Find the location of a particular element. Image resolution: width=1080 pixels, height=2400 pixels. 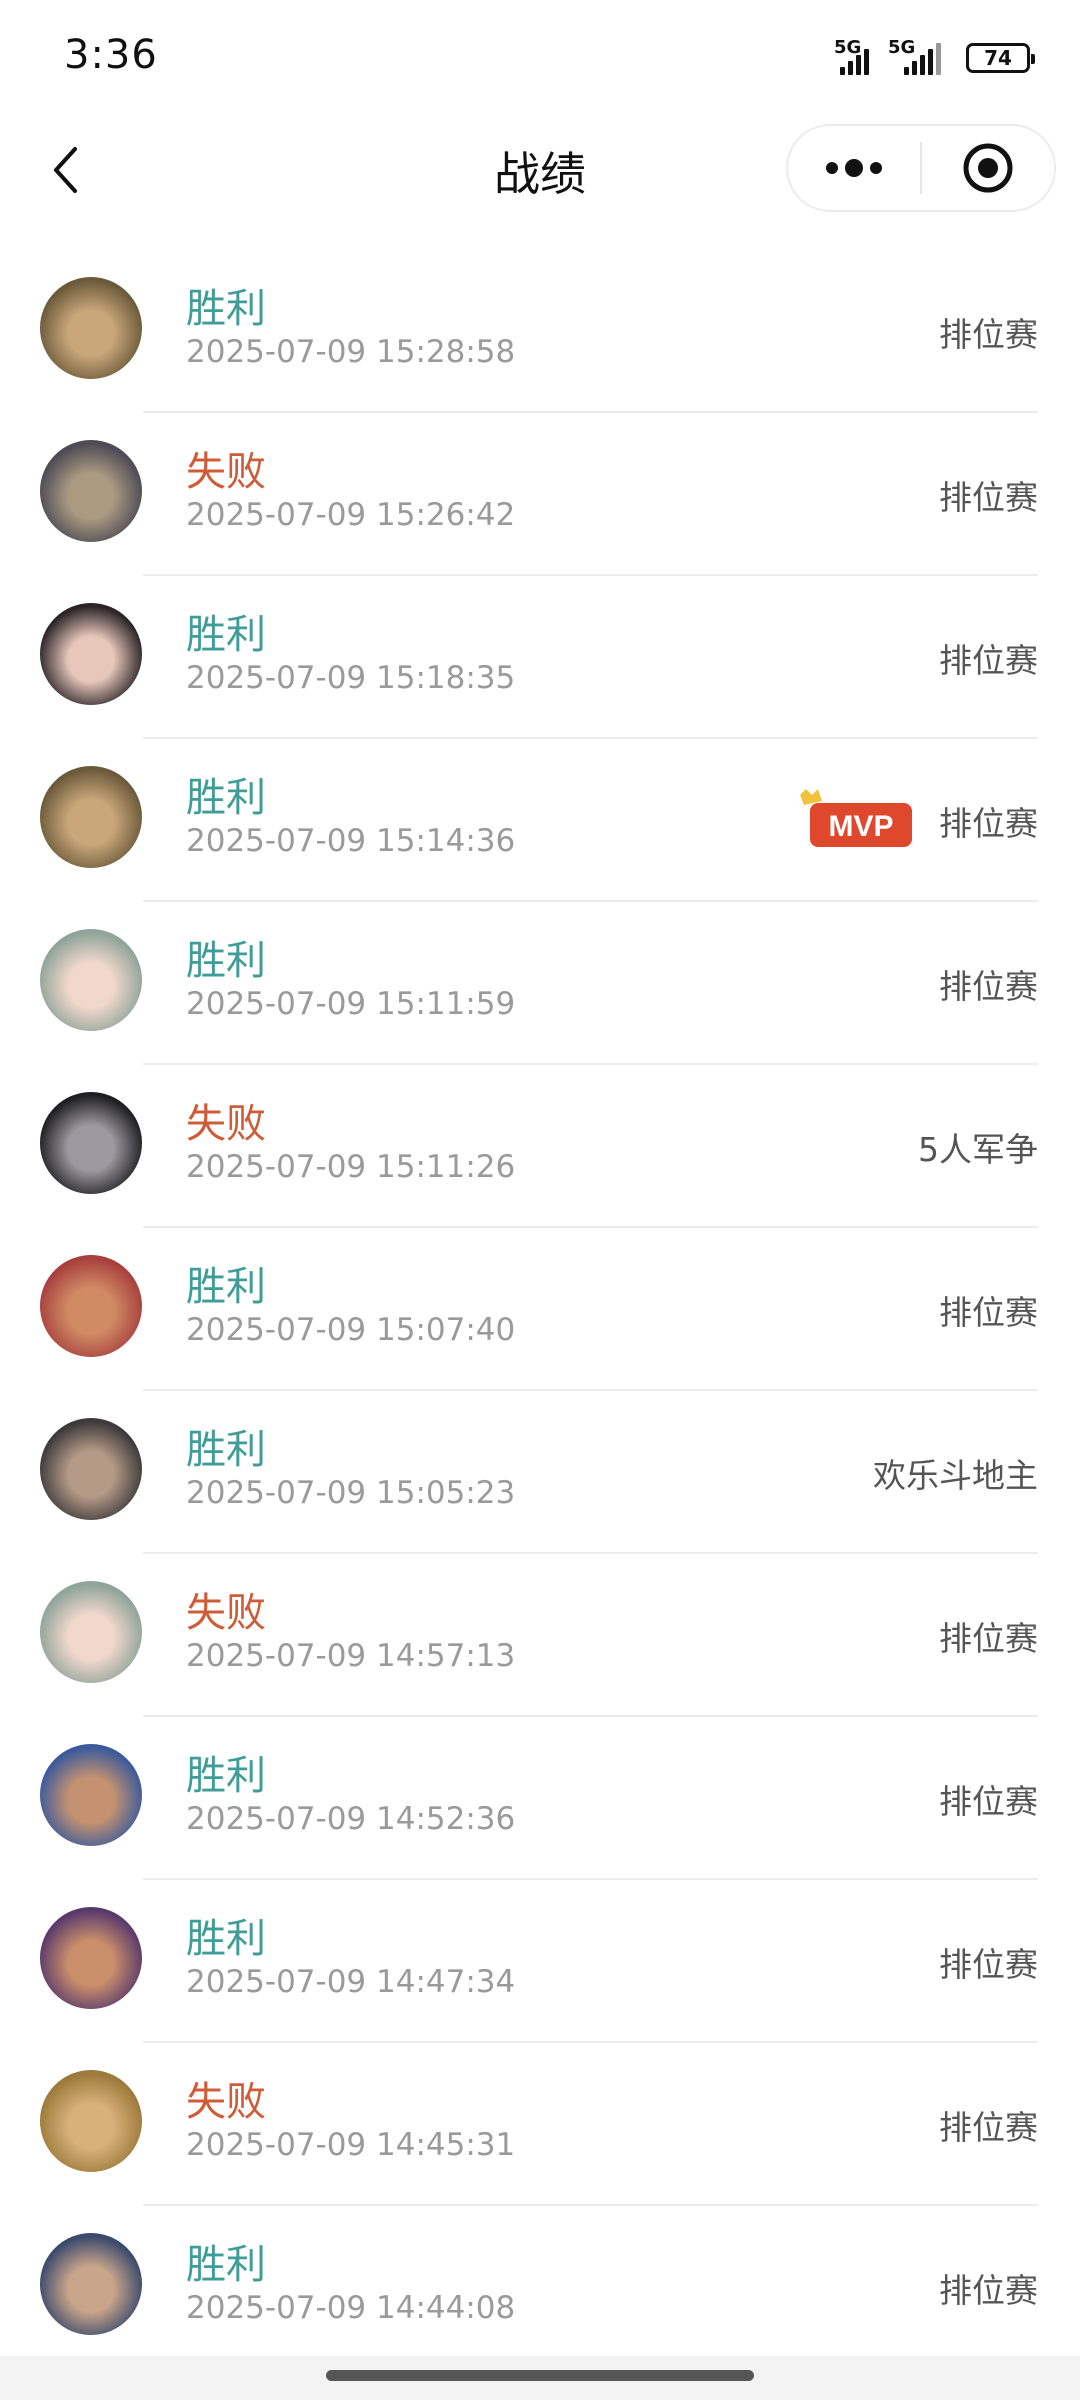

match-record-row: 胜利 2025-07-09 14:52:36 排位赛 is located at coordinates (540, 1798).